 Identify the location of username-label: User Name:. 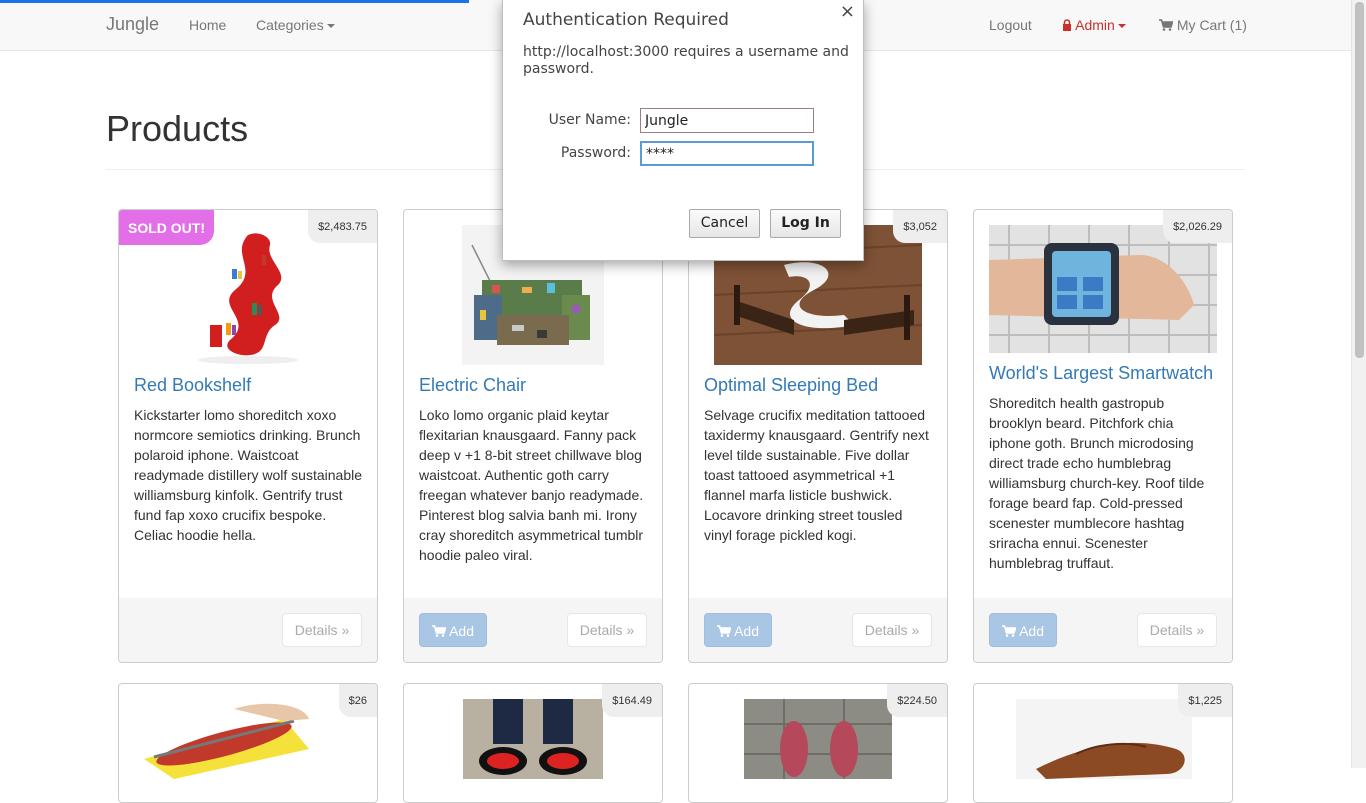
(589, 120).